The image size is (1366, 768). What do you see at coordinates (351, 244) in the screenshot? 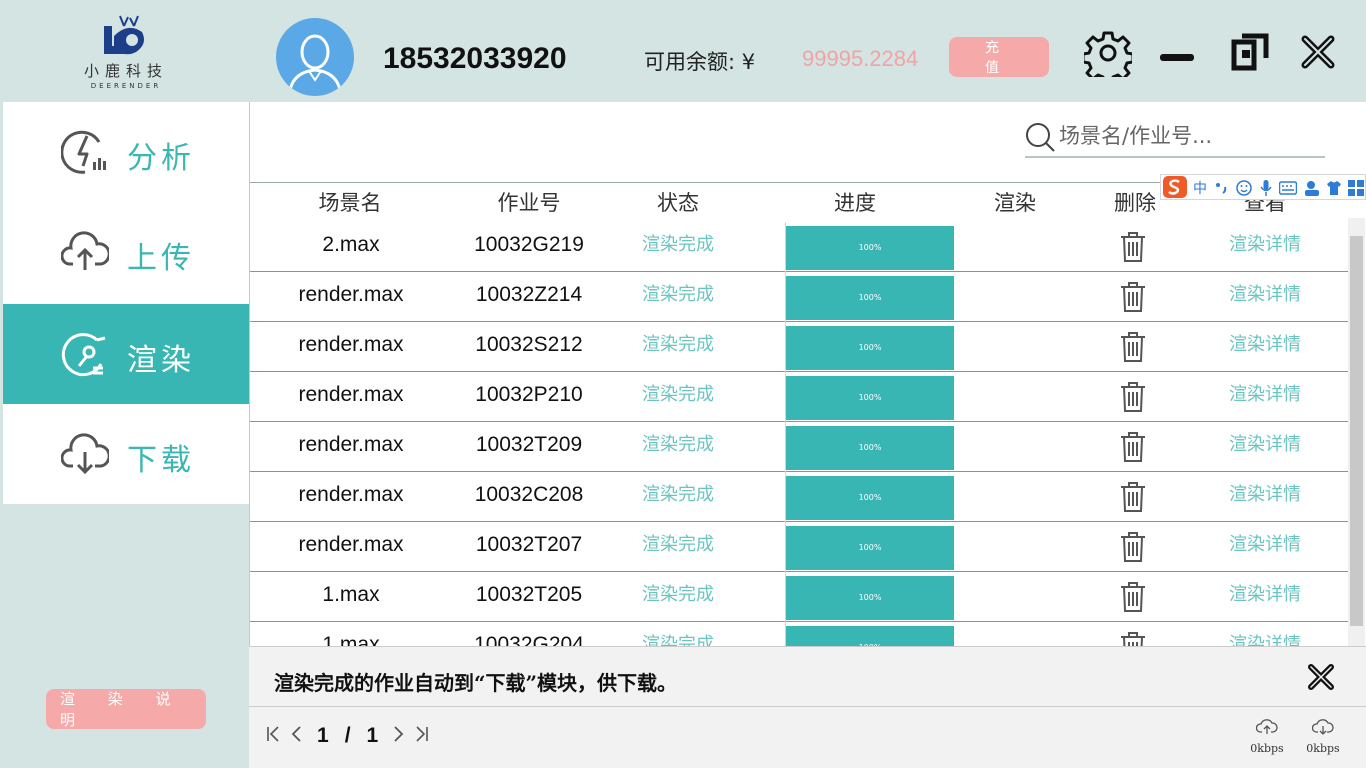
I see `scene-name-cell: 2.max` at bounding box center [351, 244].